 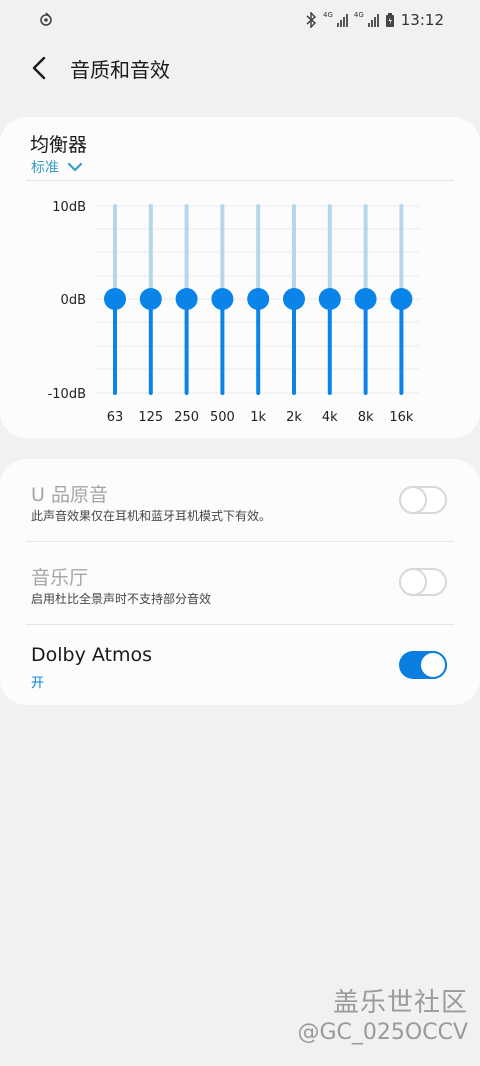 I want to click on option-row-concert-hall: 音乐厅 启用杜比全景声时不支持部分音效, so click(x=240, y=583).